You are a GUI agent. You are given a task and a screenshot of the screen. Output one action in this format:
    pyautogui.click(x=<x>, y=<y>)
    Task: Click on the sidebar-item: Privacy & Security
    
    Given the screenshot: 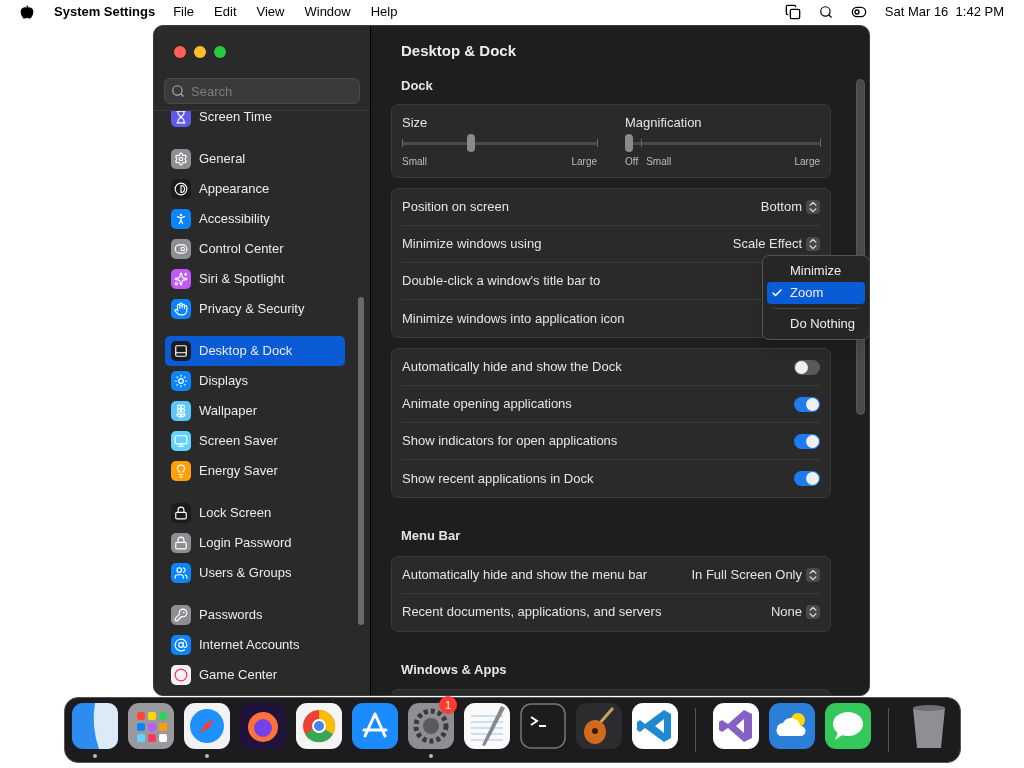 What is the action you would take?
    pyautogui.click(x=255, y=309)
    